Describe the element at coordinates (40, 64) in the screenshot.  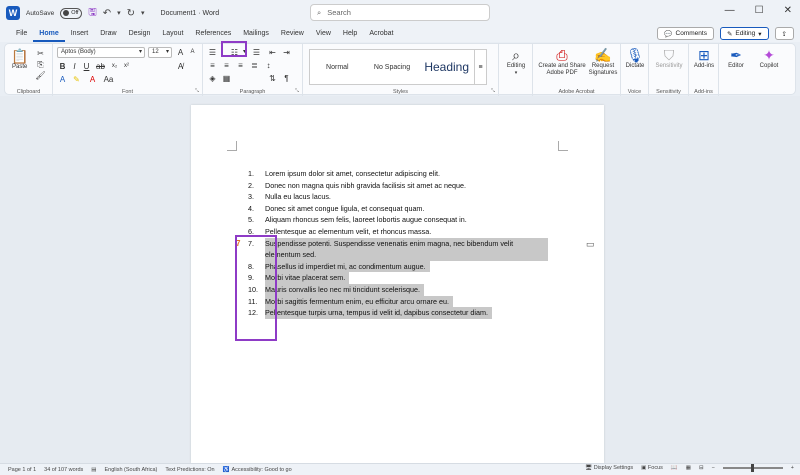
I see `copy-icon: ⎘` at that location.